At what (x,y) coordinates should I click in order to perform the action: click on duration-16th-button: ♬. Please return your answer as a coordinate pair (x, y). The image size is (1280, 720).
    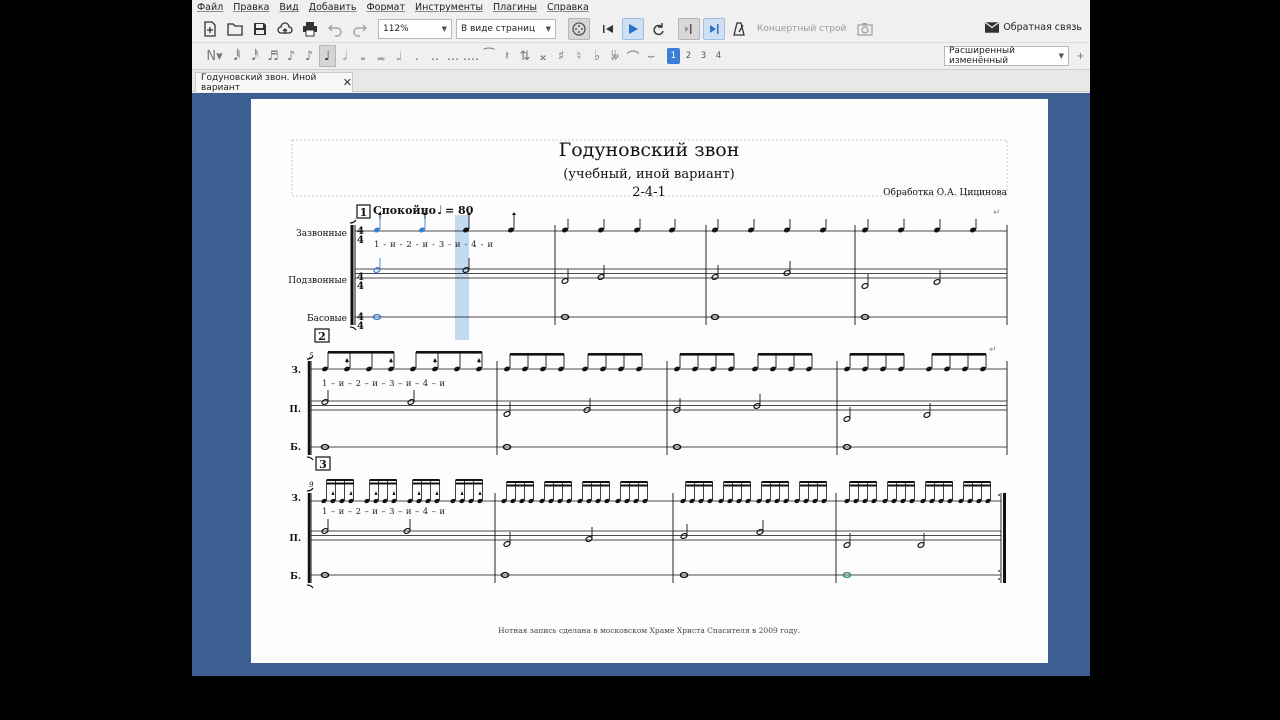
    Looking at the image, I should click on (273, 56).